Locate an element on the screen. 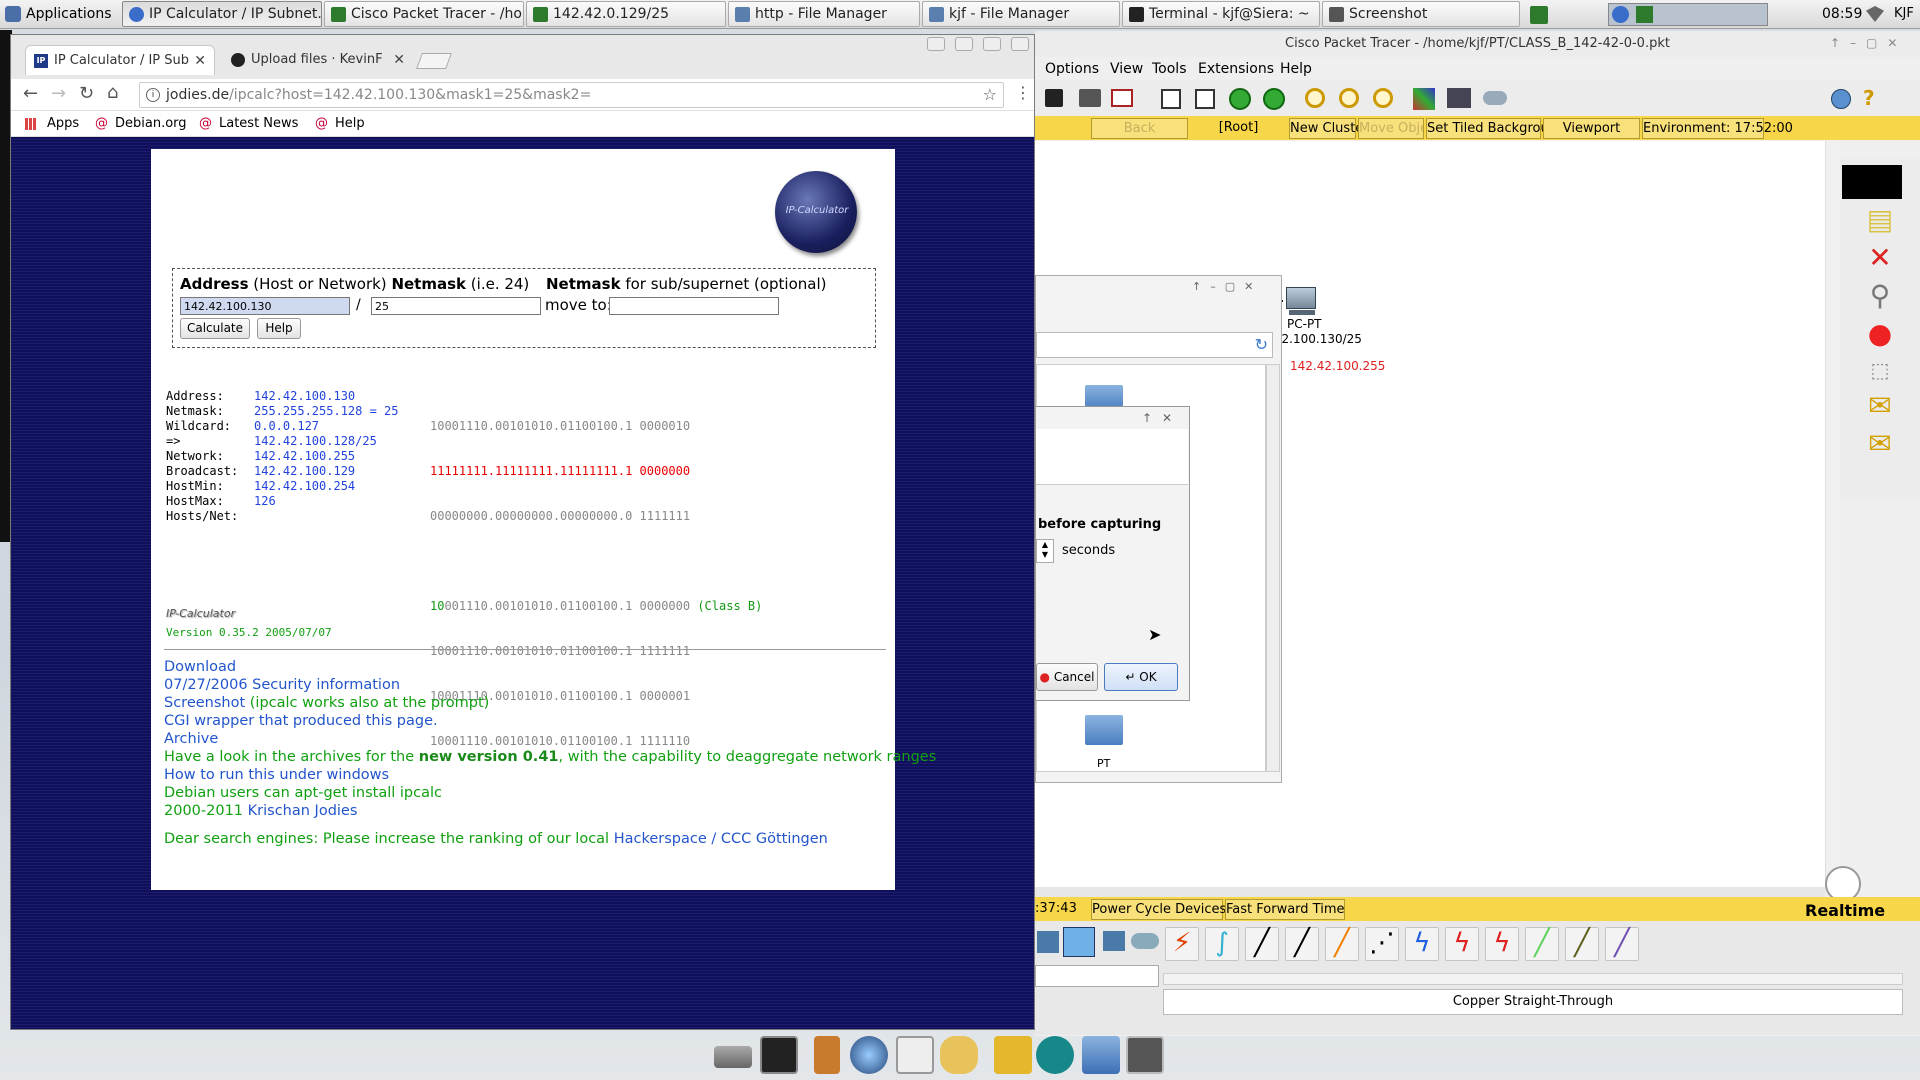 This screenshot has width=1920, height=1080. viewport-button: Viewport is located at coordinates (1591, 128).